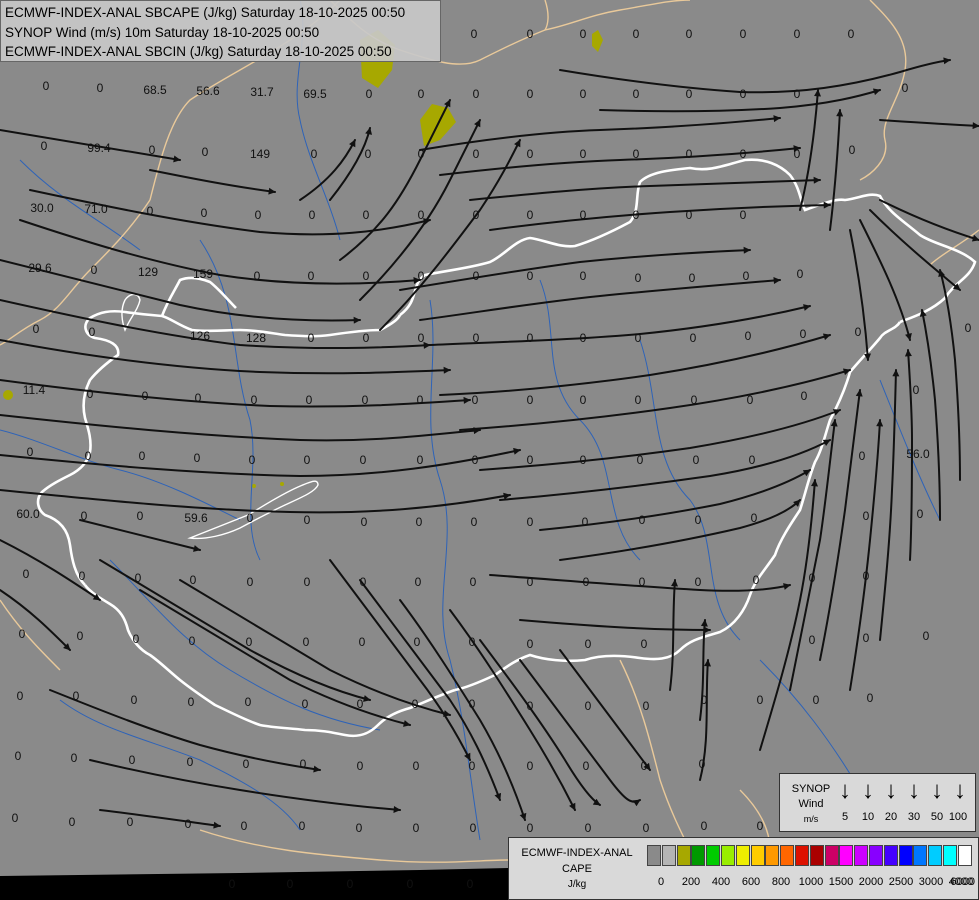 The image size is (979, 900). What do you see at coordinates (781, 882) in the screenshot?
I see `cape-tick-label: 800` at bounding box center [781, 882].